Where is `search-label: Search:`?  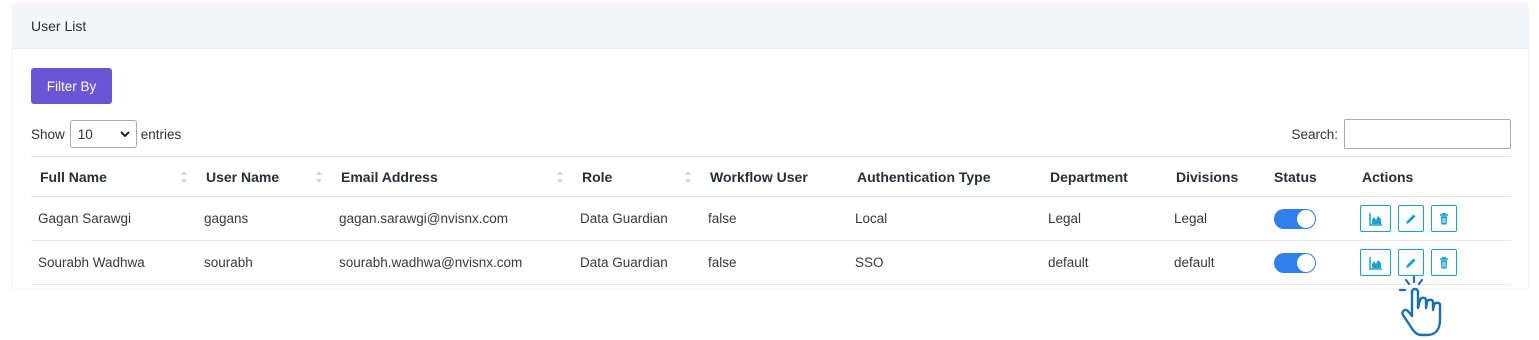
search-label: Search: is located at coordinates (1314, 134).